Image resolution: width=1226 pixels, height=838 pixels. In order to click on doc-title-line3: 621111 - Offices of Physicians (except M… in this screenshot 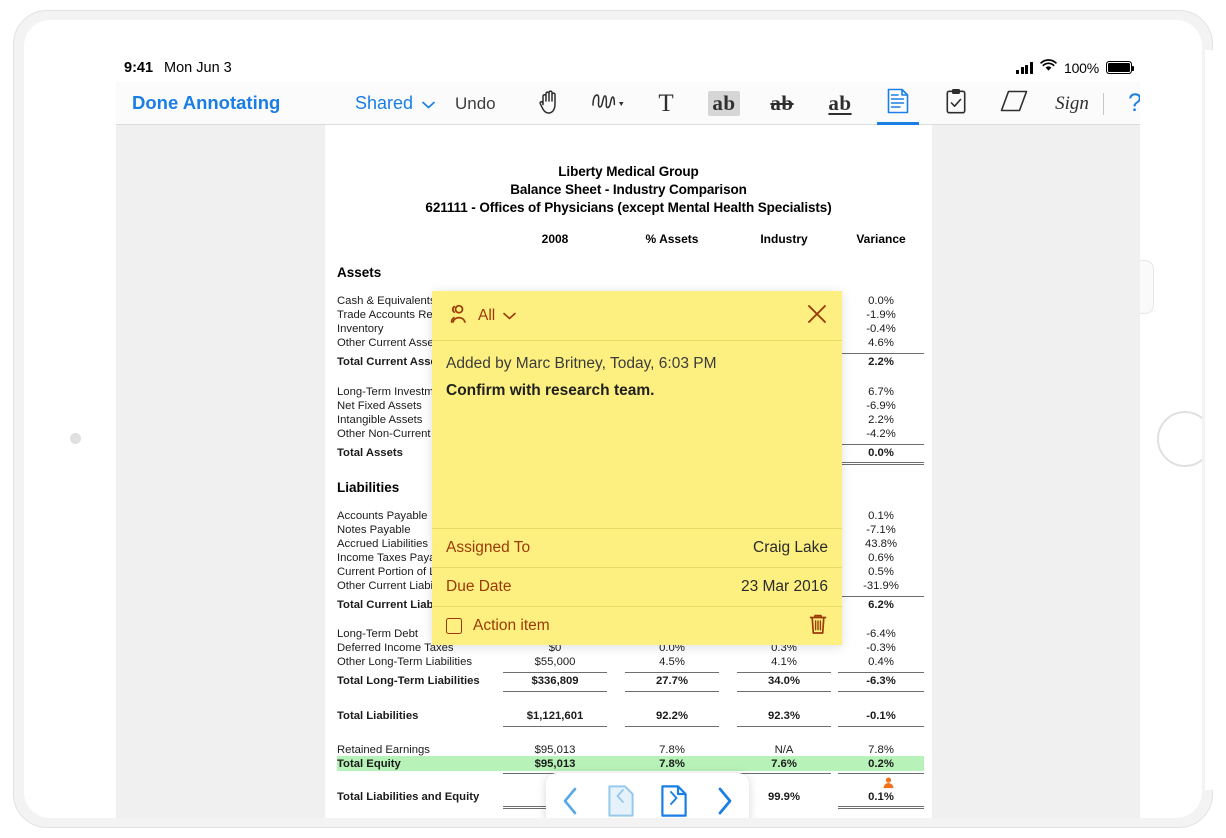, I will do `click(628, 207)`.